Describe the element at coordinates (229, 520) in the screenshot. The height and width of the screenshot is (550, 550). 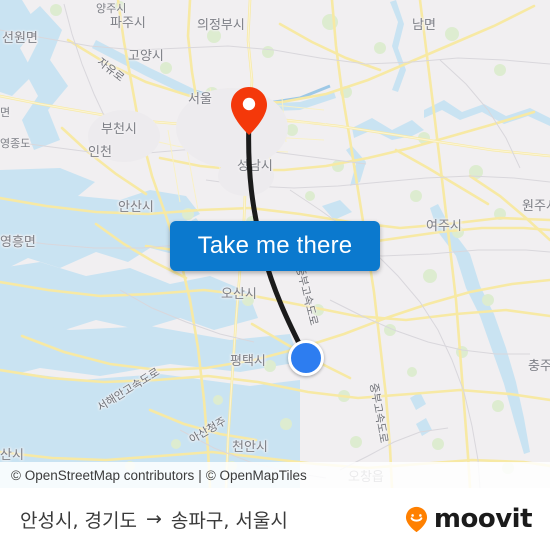
I see `route-destination-label: 송파구, 서울시` at that location.